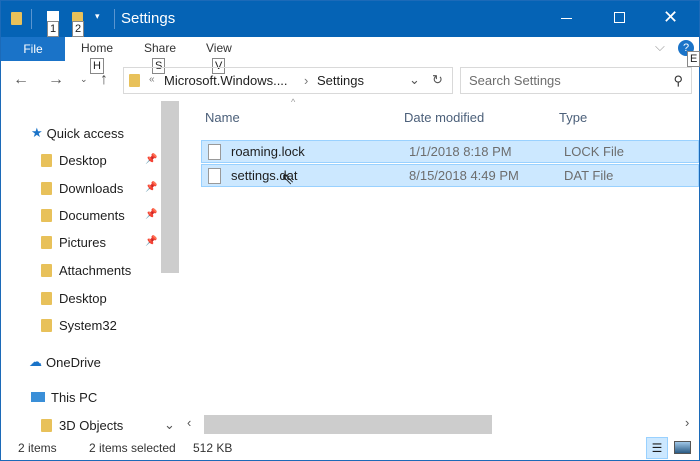  Describe the element at coordinates (85, 133) in the screenshot. I see `nav-label: Quick access` at that location.